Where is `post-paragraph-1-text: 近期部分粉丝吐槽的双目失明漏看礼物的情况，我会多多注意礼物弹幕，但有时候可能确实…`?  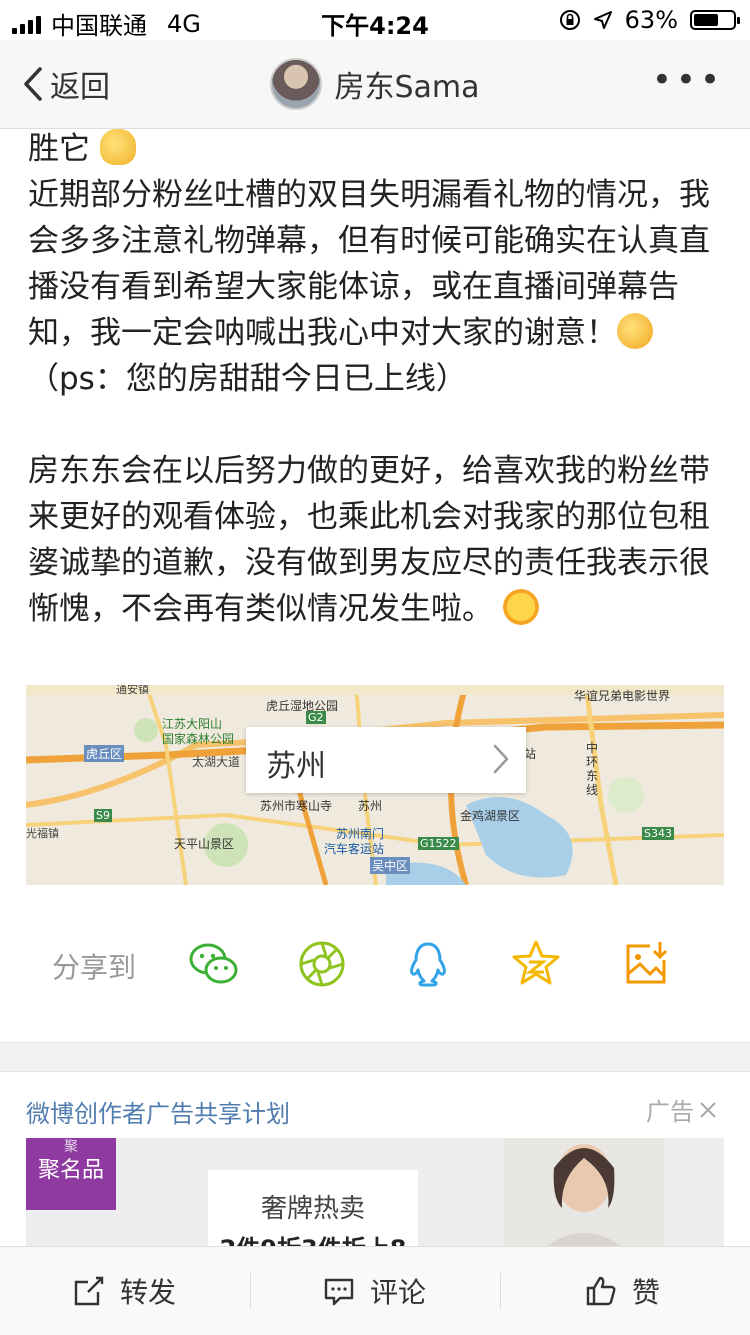
post-paragraph-1-text: 近期部分粉丝吐槽的双目失明漏看礼物的情况，我会多多注意礼物弹幕，但有时候可能确实… is located at coordinates (369, 264).